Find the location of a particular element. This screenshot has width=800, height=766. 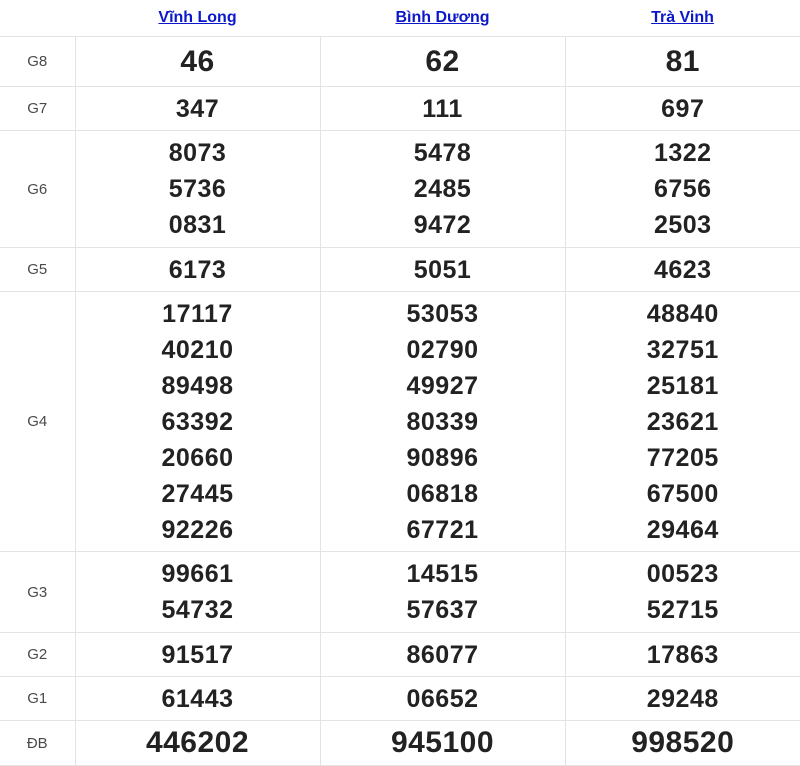

prize-cell: 446202 is located at coordinates (197, 743).